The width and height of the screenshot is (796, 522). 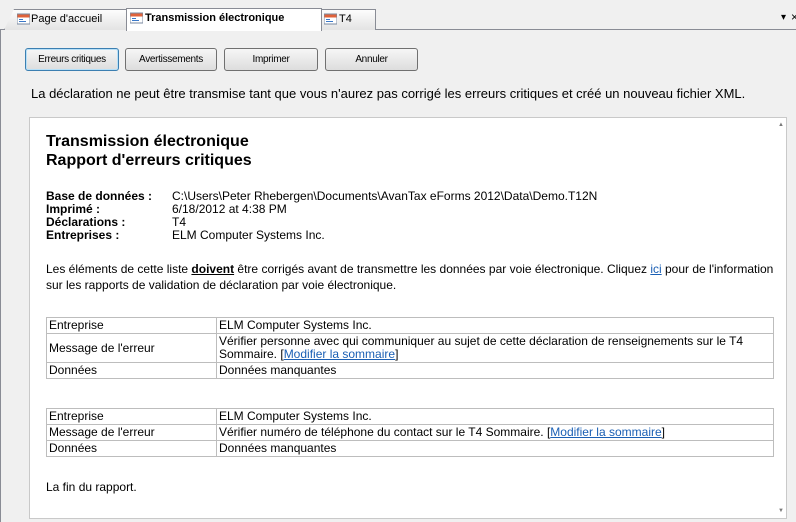 I want to click on report-subtitle: Rapport d'erreurs critiques, so click(x=149, y=160).